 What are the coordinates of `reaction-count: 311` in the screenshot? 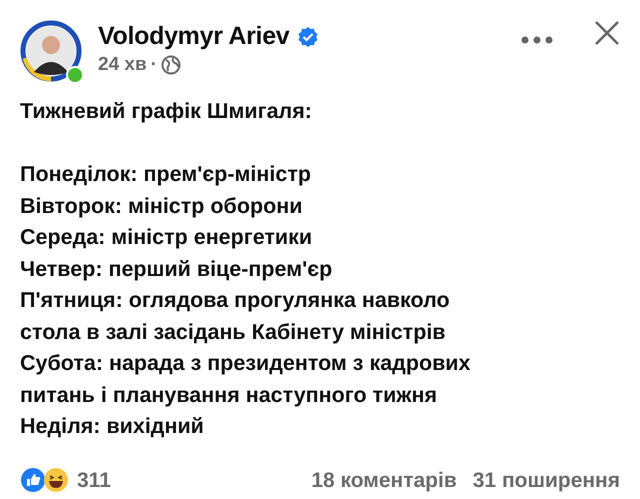 It's located at (94, 480).